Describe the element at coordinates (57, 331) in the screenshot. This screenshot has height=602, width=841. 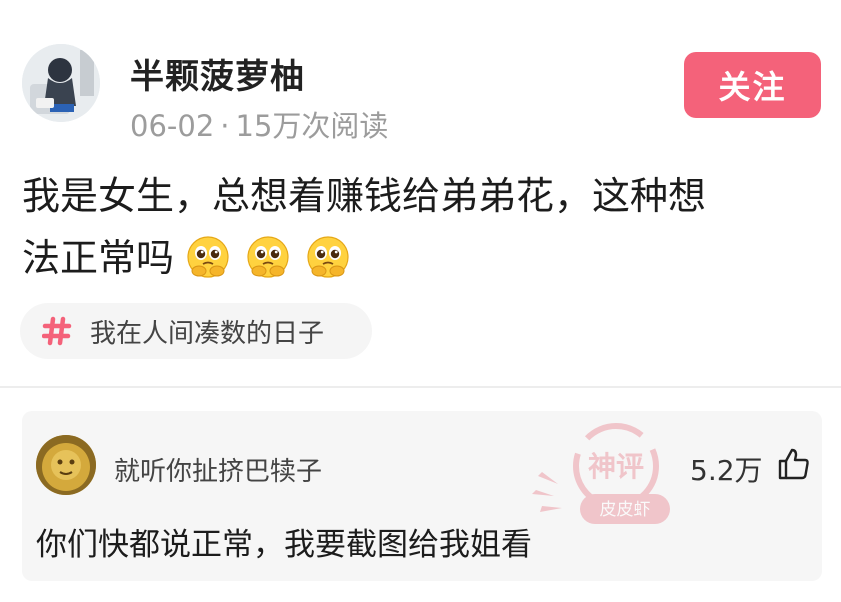
I see `hashtag-icon` at that location.